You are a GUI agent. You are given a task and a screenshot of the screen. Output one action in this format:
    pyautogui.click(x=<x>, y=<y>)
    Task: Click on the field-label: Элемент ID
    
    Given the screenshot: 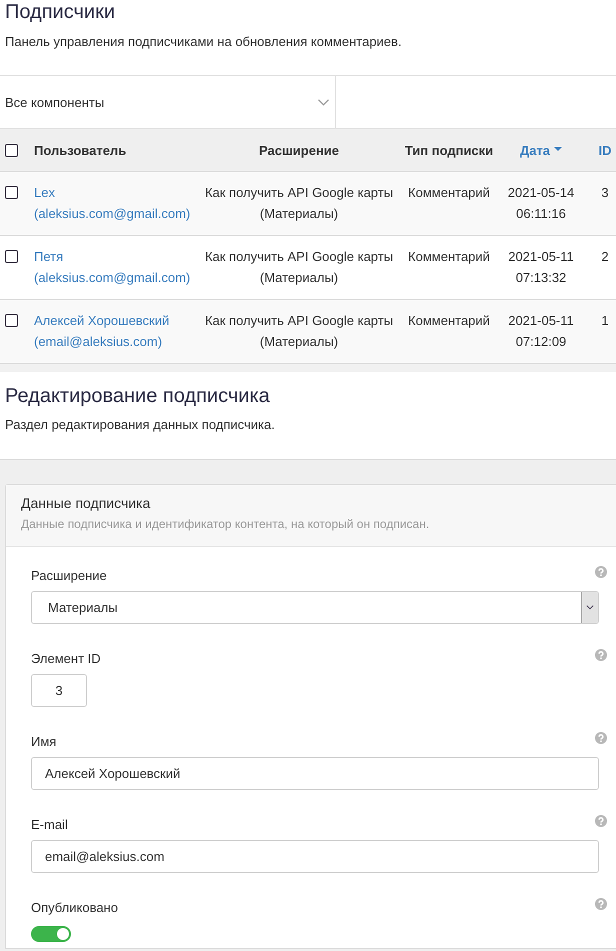 What is the action you would take?
    pyautogui.click(x=66, y=659)
    